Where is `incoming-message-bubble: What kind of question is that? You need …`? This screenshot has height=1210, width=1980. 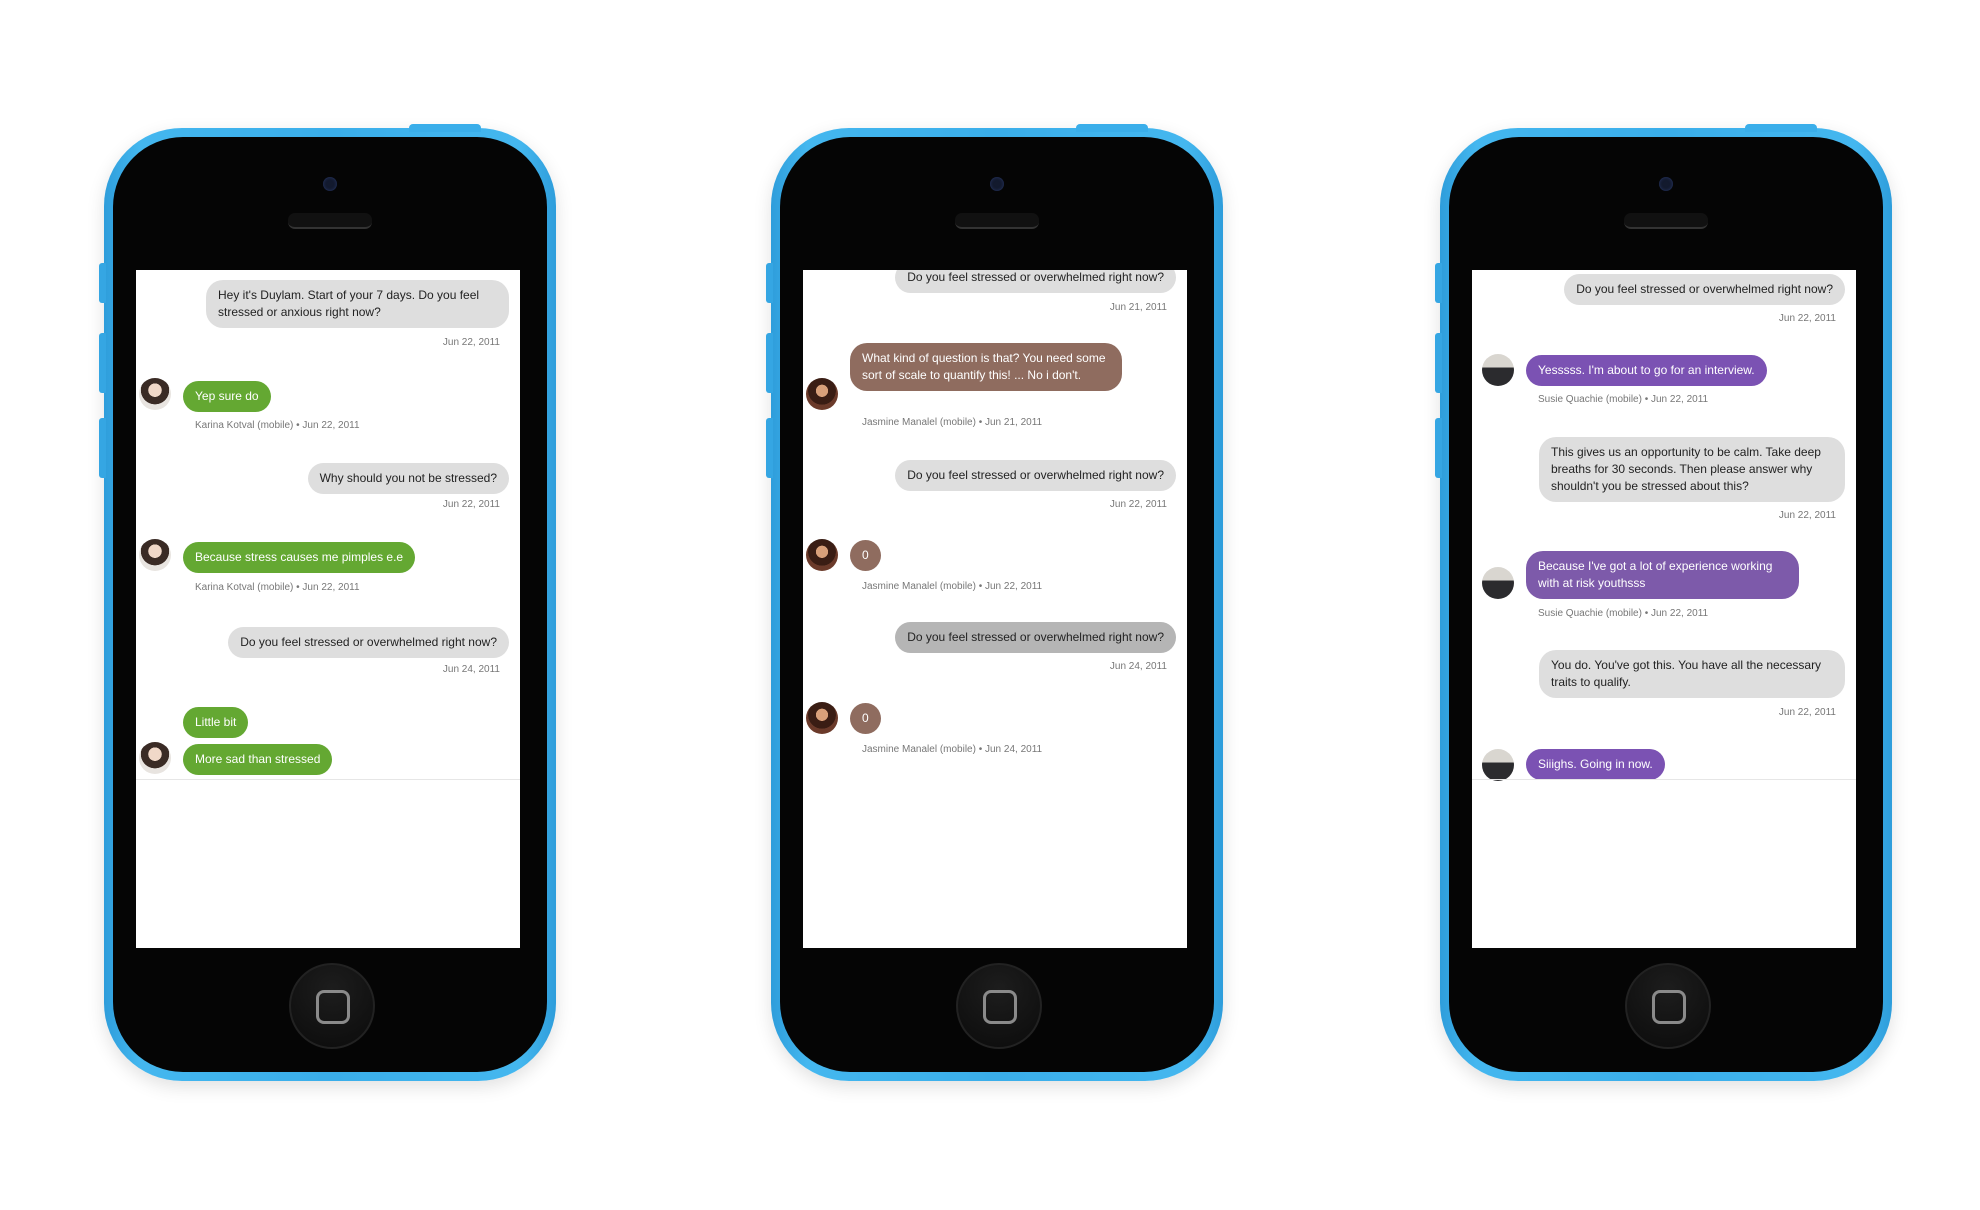
incoming-message-bubble: What kind of question is that? You need … is located at coordinates (986, 367).